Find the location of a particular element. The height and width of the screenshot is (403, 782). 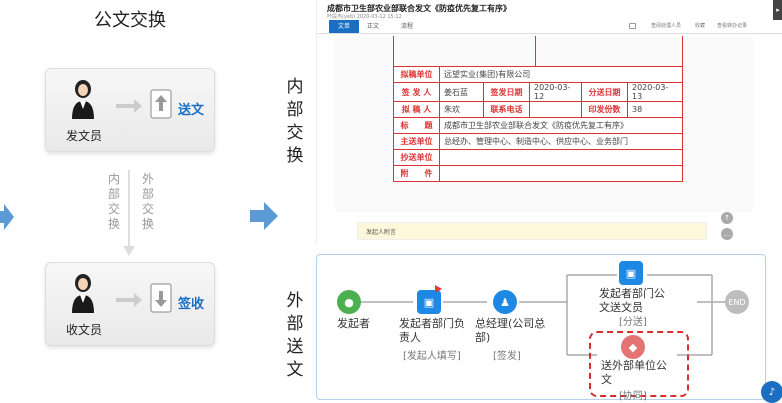

form-row: 拟 稿 人 朱欢 联系电话 印发份数 38 is located at coordinates (538, 109).